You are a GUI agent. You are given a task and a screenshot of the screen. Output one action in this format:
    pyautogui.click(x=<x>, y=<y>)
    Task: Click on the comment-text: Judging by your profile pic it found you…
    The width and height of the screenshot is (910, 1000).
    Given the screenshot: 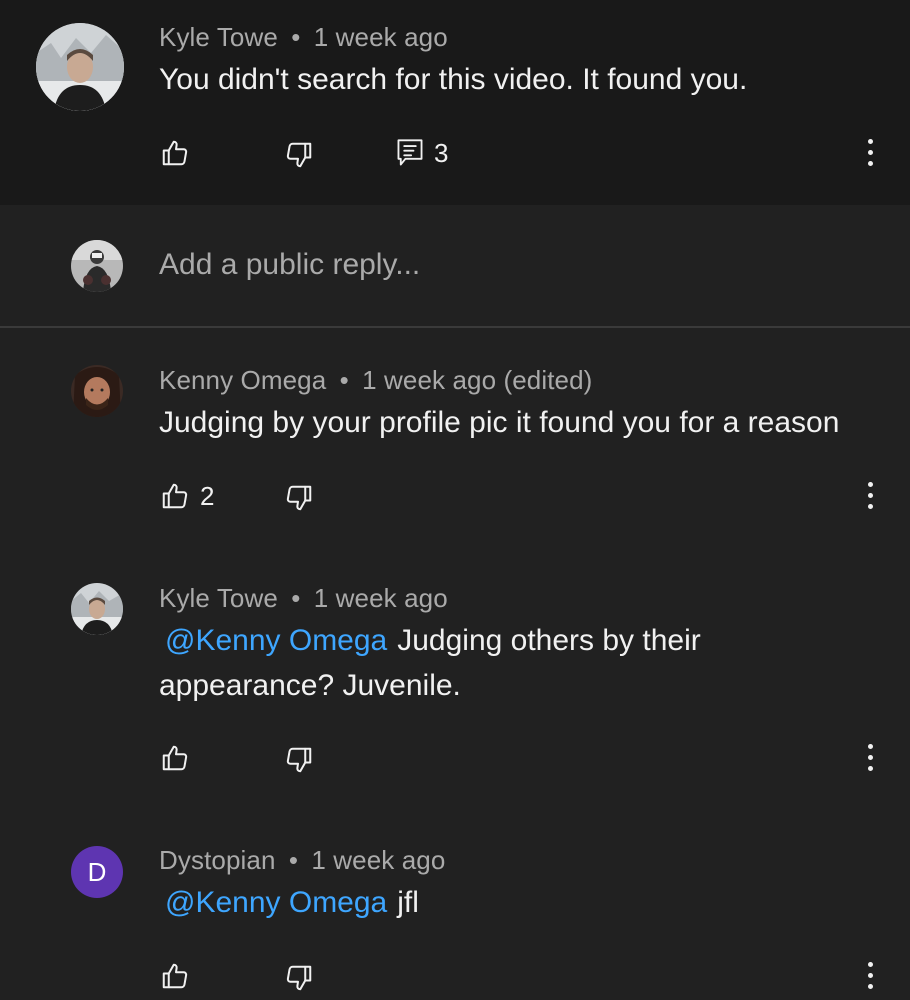 What is the action you would take?
    pyautogui.click(x=499, y=422)
    